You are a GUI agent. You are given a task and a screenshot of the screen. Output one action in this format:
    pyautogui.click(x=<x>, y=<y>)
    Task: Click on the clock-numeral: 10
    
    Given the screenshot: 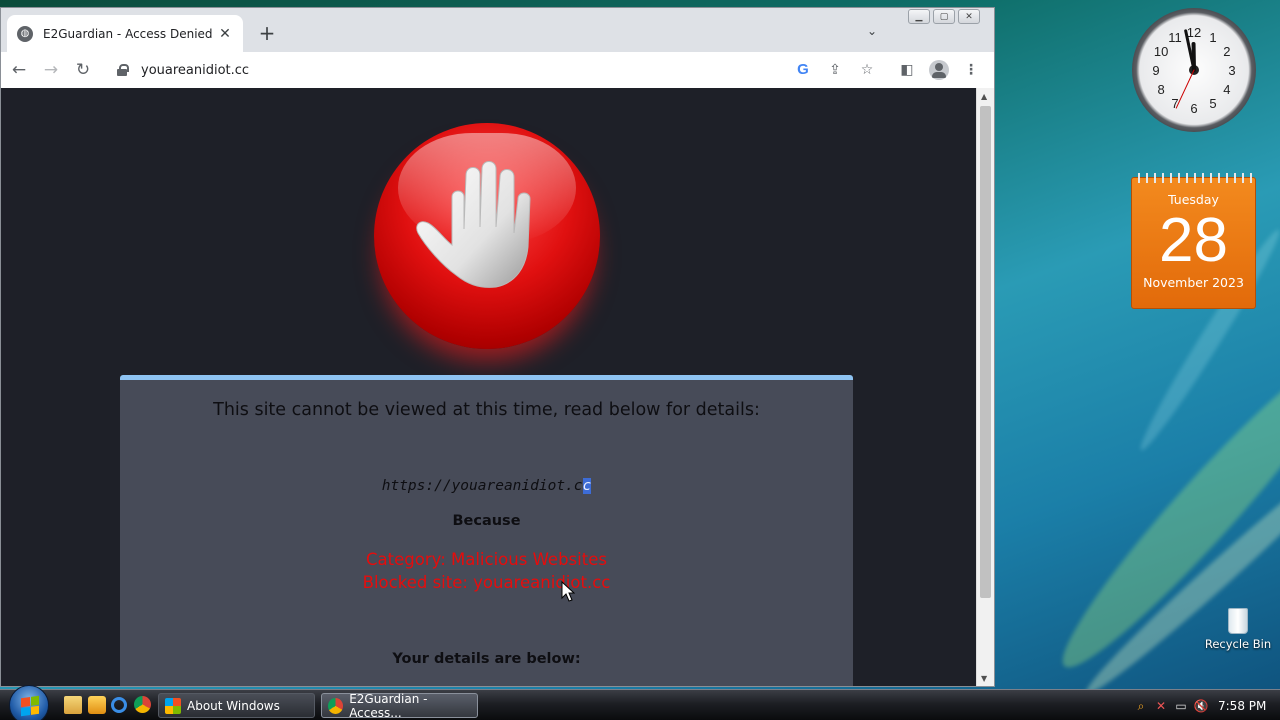 What is the action you would take?
    pyautogui.click(x=1161, y=51)
    